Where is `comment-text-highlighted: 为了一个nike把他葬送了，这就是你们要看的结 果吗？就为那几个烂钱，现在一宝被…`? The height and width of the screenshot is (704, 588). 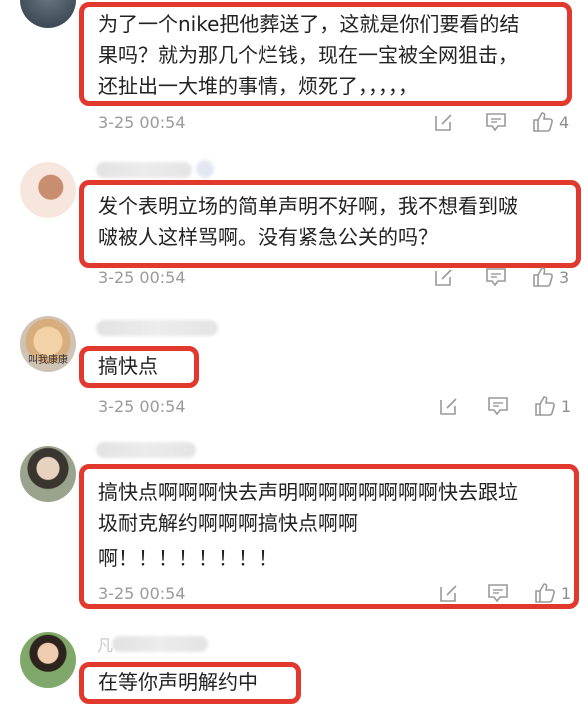 comment-text-highlighted: 为了一个nike把他葬送了，这就是你们要看的结 果吗？就为那几个烂钱，现在一宝被… is located at coordinates (325, 54).